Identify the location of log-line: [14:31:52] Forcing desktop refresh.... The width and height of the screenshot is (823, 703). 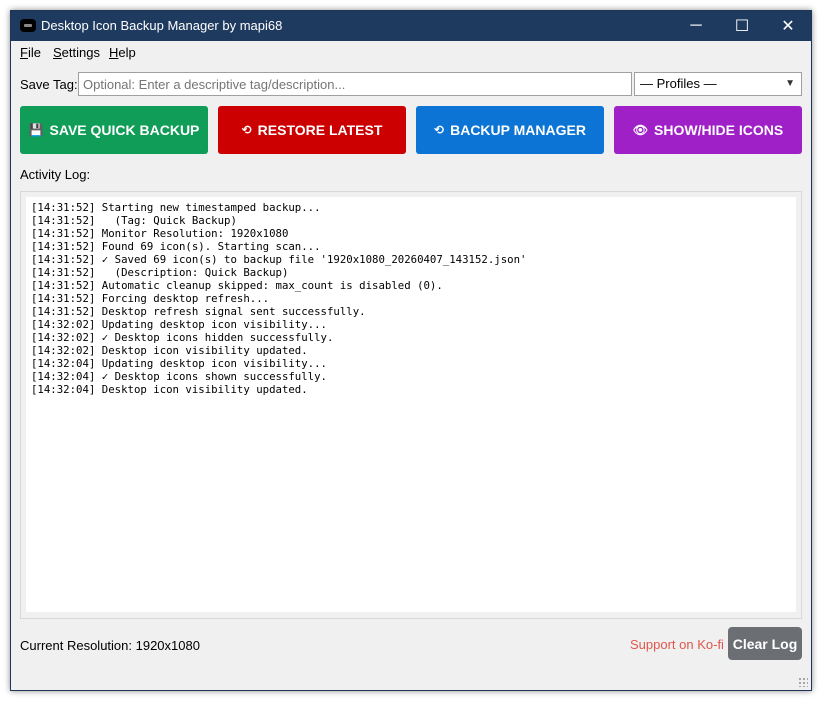
(150, 298).